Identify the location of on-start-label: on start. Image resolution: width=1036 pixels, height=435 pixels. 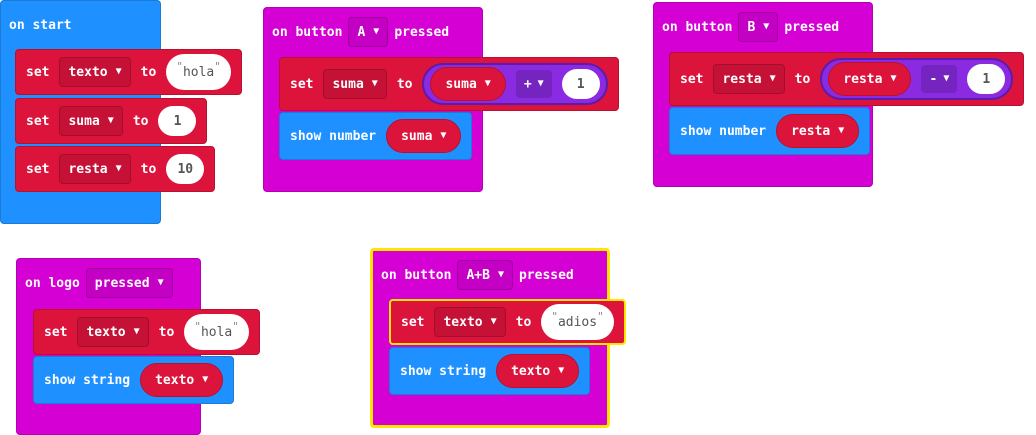
(40, 25).